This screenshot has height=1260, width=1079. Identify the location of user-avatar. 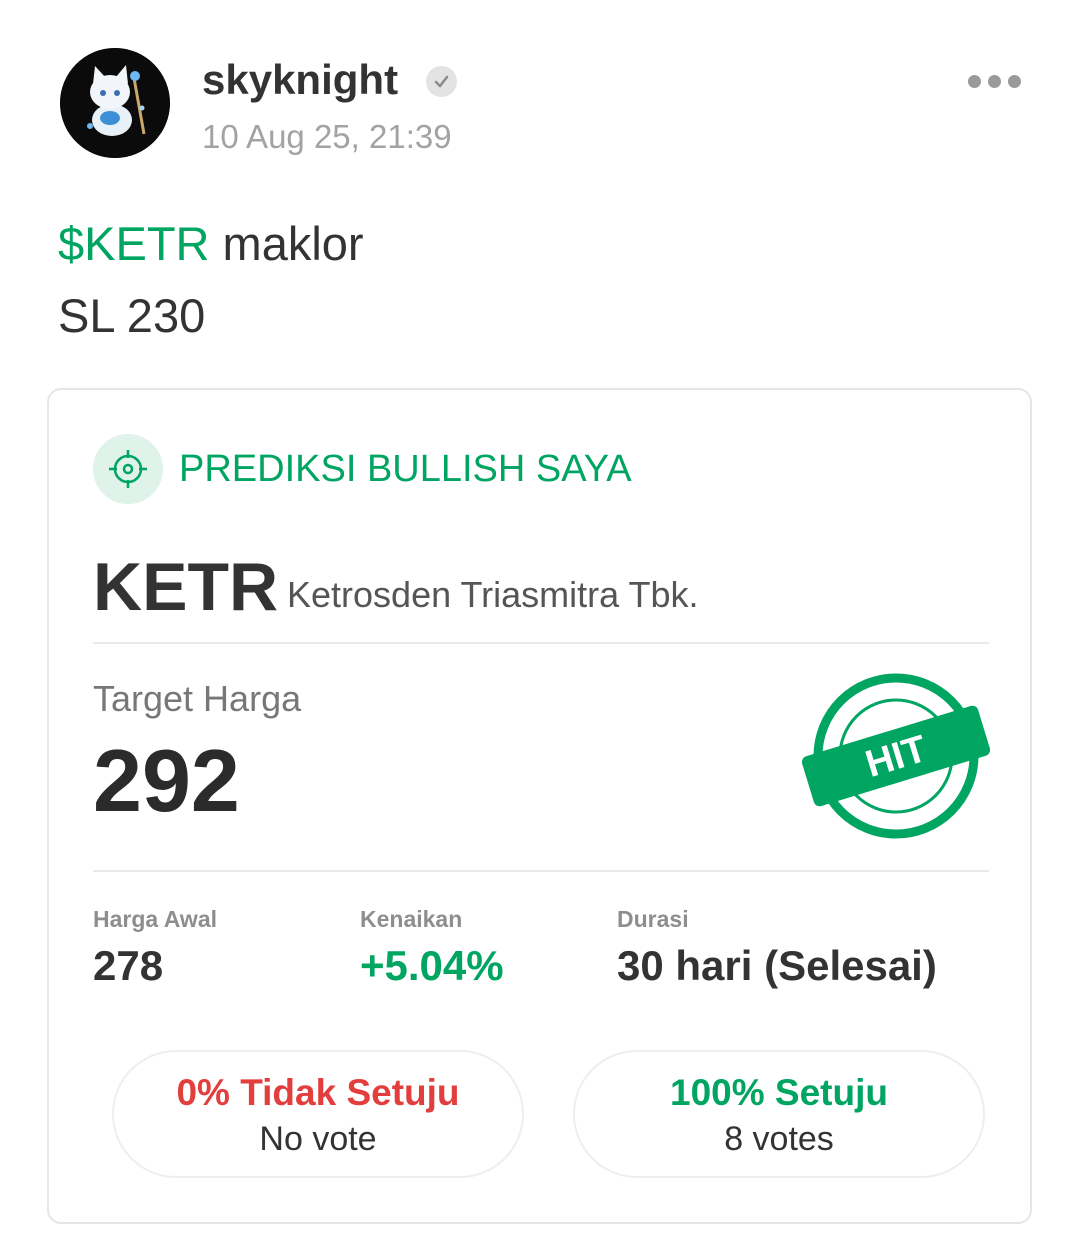
(115, 103).